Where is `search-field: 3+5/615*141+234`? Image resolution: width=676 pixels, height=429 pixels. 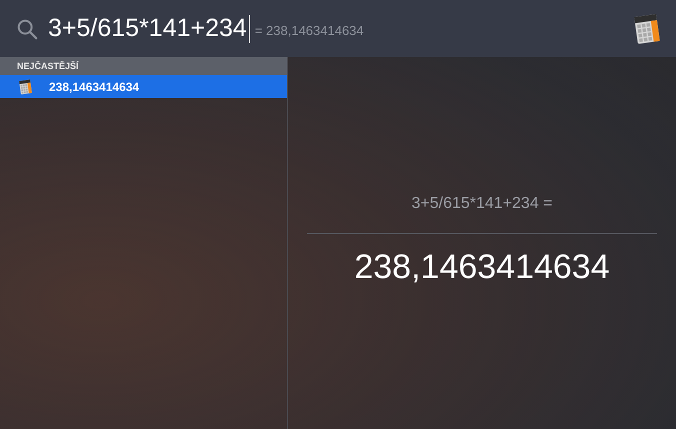 search-field: 3+5/615*141+234 is located at coordinates (147, 28).